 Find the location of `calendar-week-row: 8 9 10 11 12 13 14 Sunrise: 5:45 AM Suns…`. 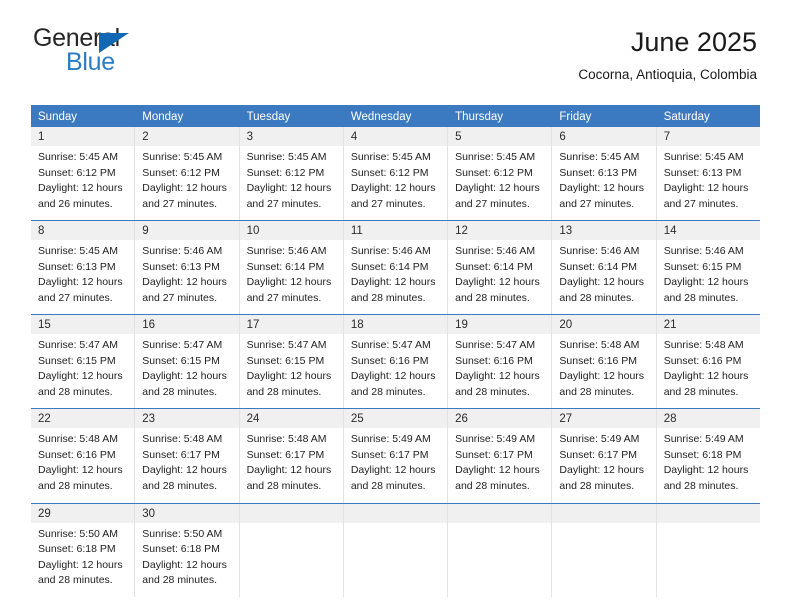

calendar-week-row: 8 9 10 11 12 13 14 Sunrise: 5:45 AM Suns… is located at coordinates (395, 267).